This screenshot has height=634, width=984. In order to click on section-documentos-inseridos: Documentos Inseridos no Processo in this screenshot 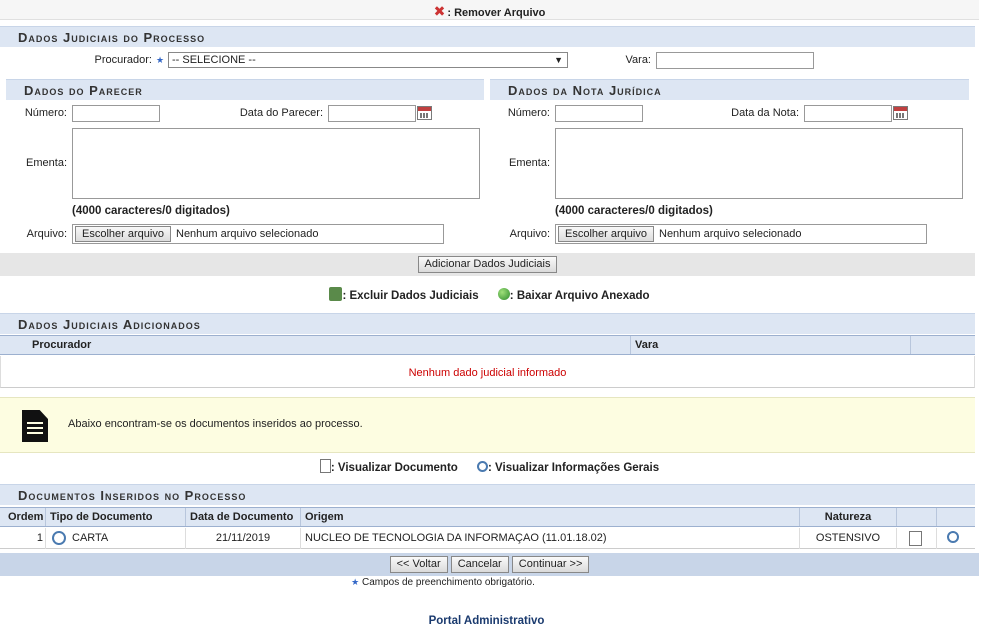, I will do `click(487, 494)`.